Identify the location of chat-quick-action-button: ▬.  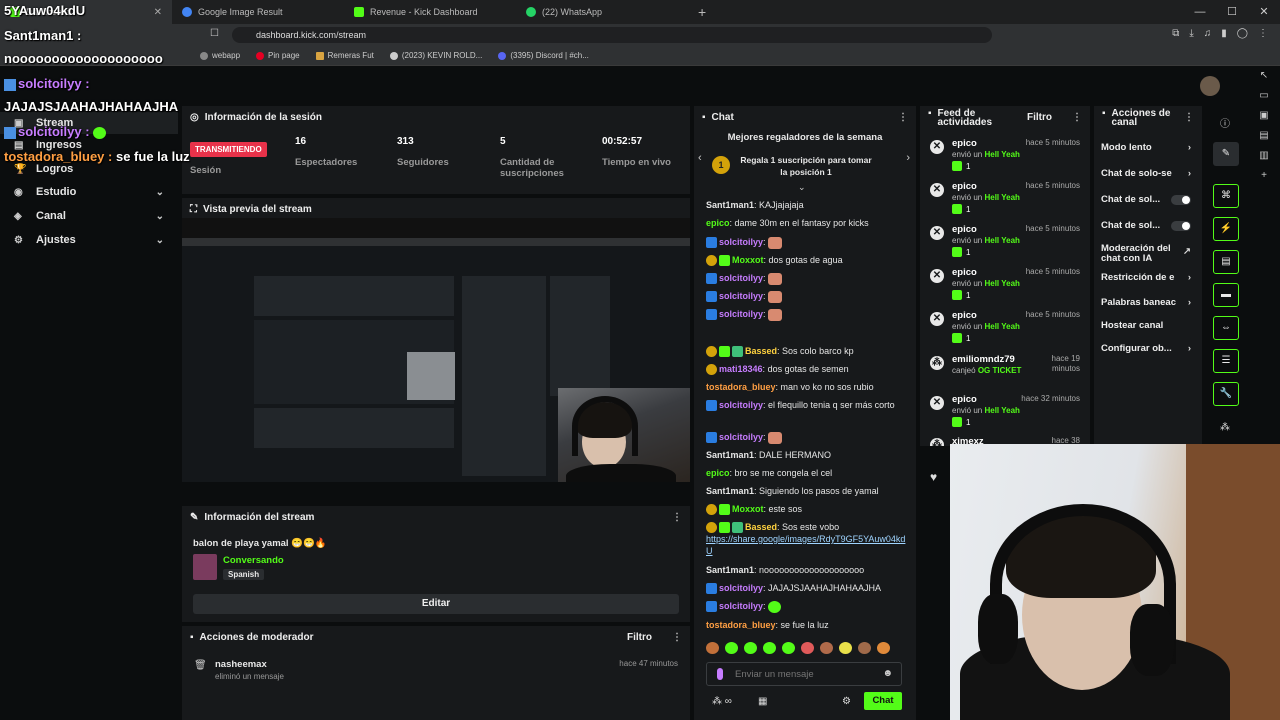
(1226, 295).